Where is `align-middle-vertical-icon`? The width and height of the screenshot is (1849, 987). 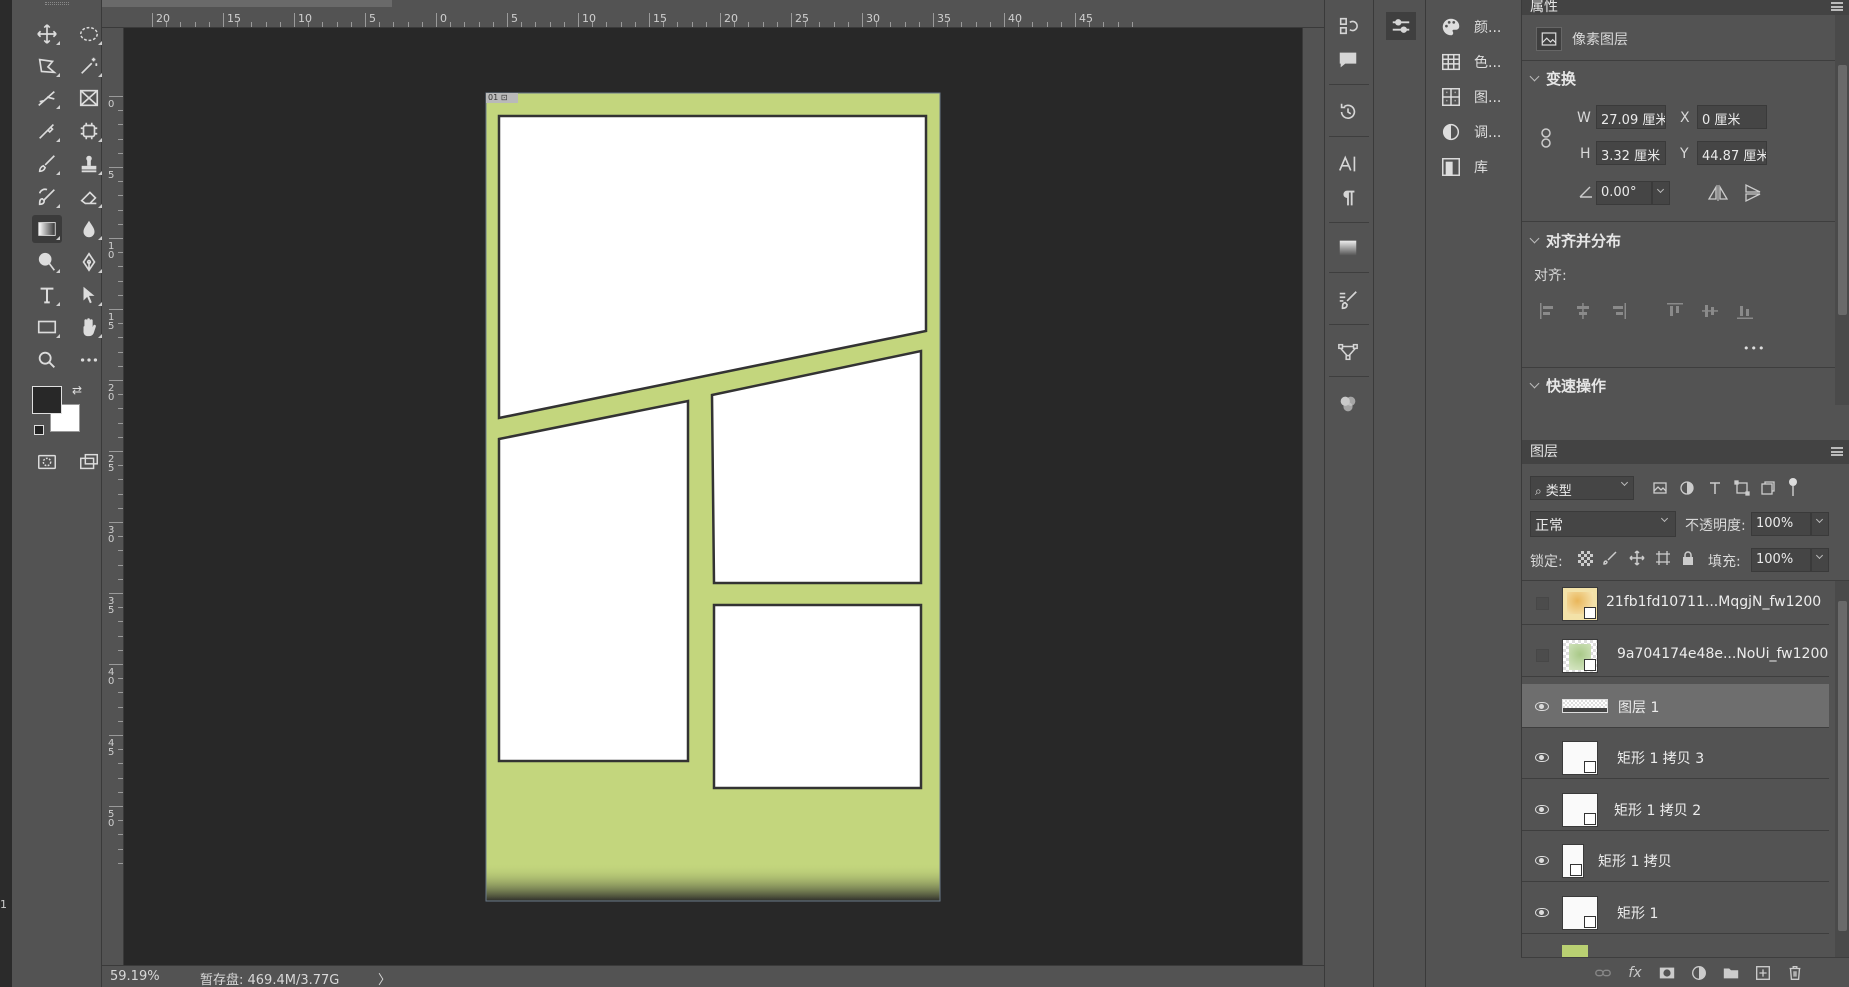 align-middle-vertical-icon is located at coordinates (1710, 311).